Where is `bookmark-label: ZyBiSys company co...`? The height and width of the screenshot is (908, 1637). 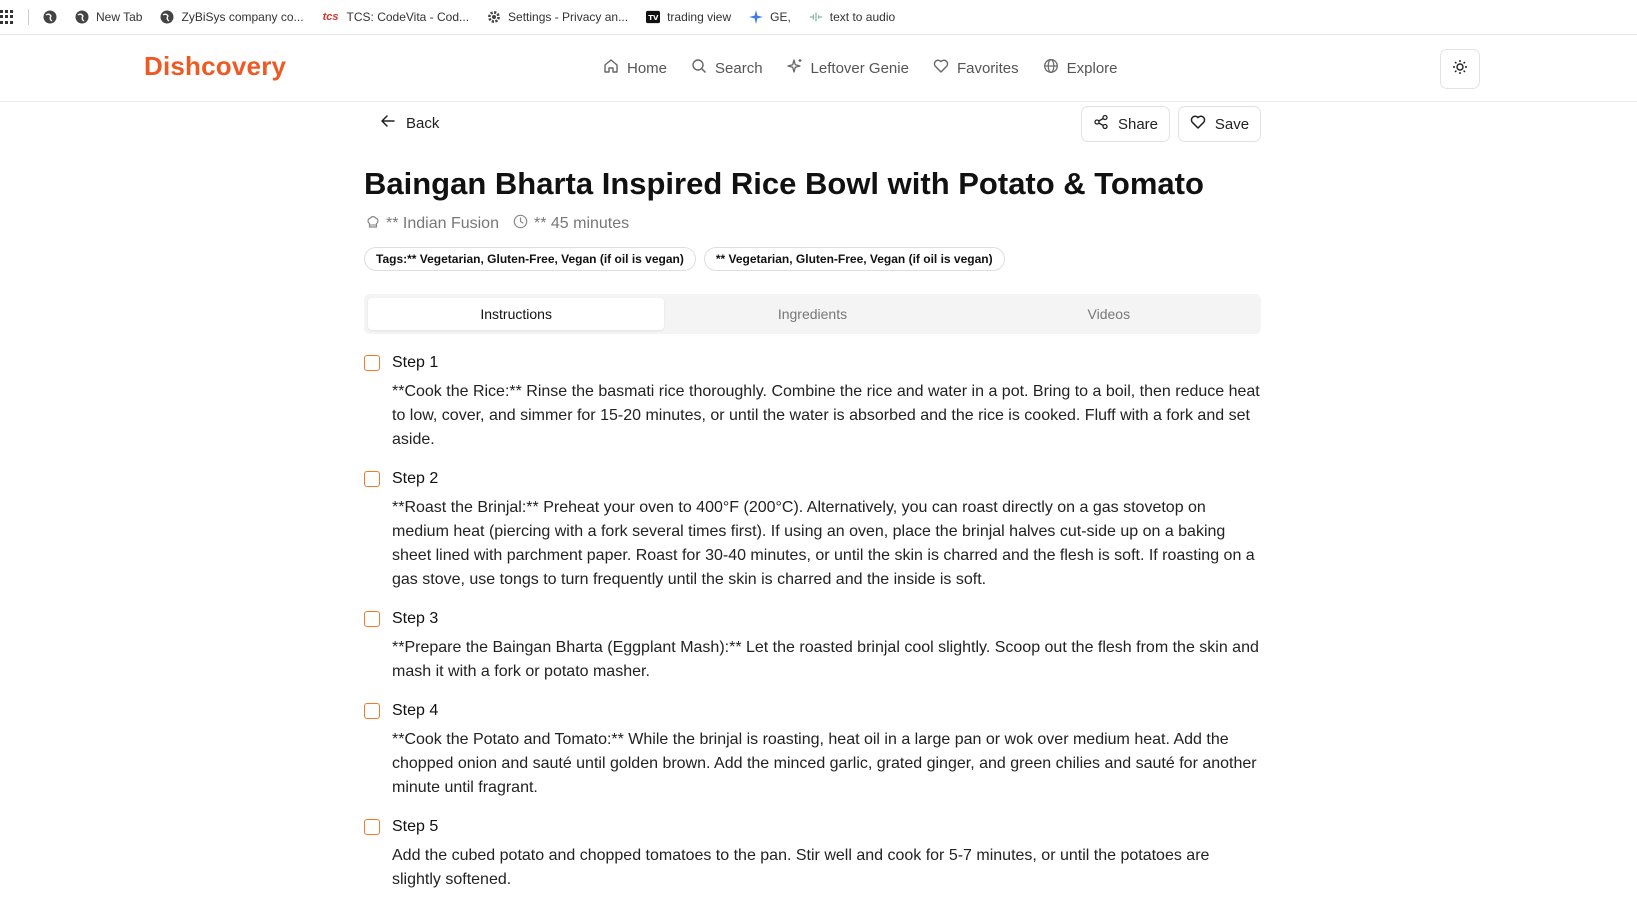
bookmark-label: ZyBiSys company co... is located at coordinates (242, 17).